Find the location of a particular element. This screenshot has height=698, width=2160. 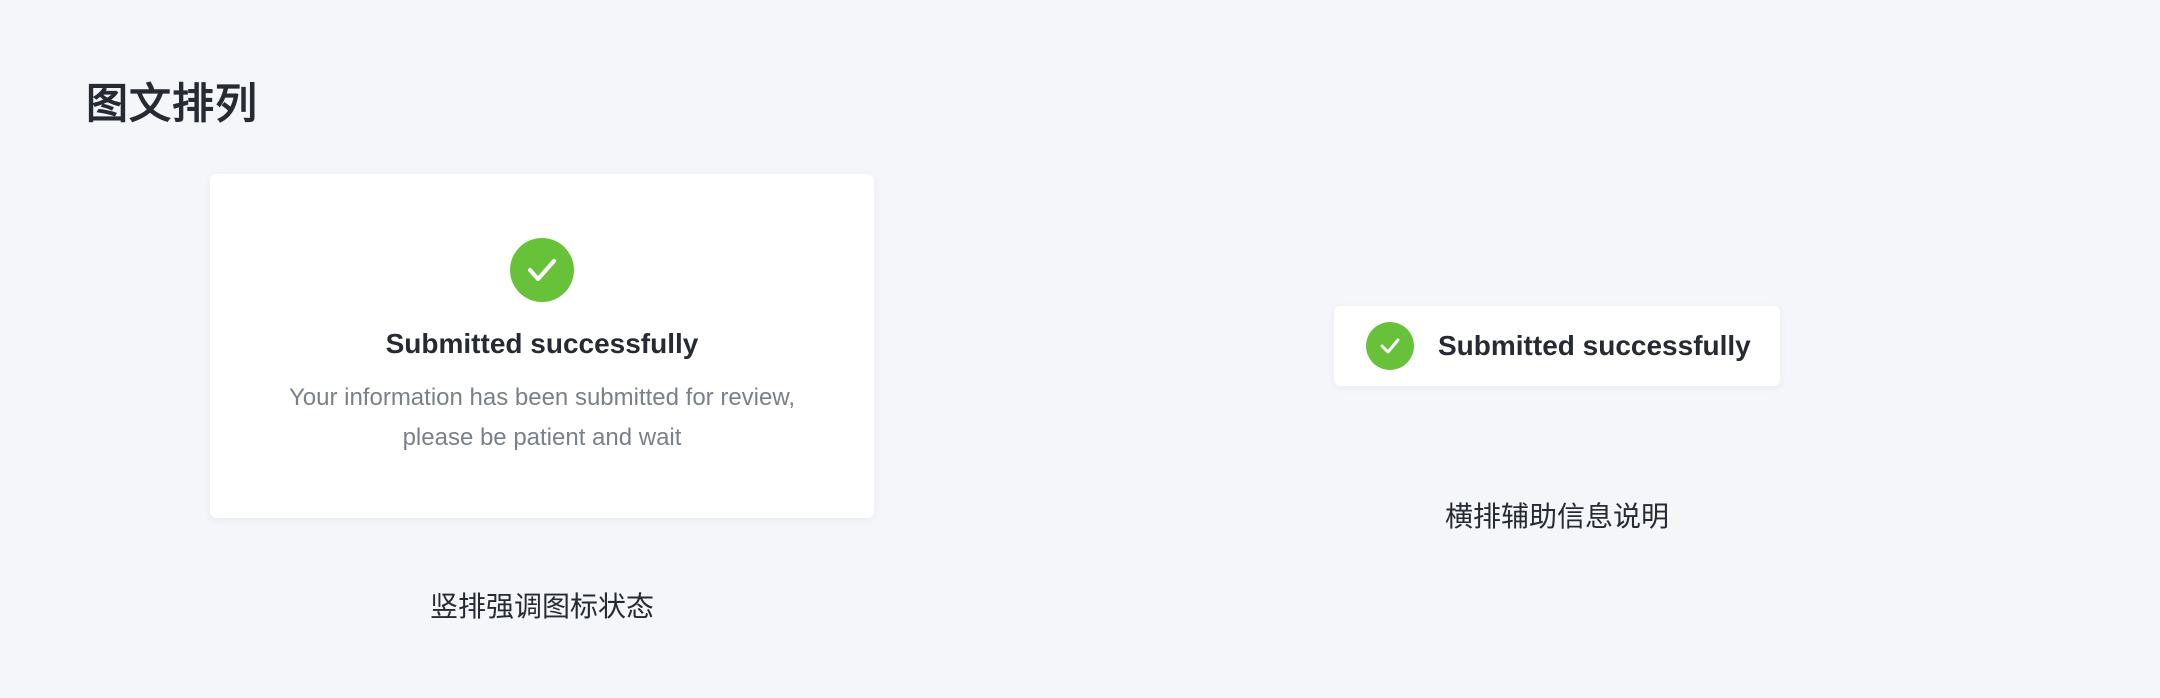

result-description-line: please be patient and wait is located at coordinates (542, 437).